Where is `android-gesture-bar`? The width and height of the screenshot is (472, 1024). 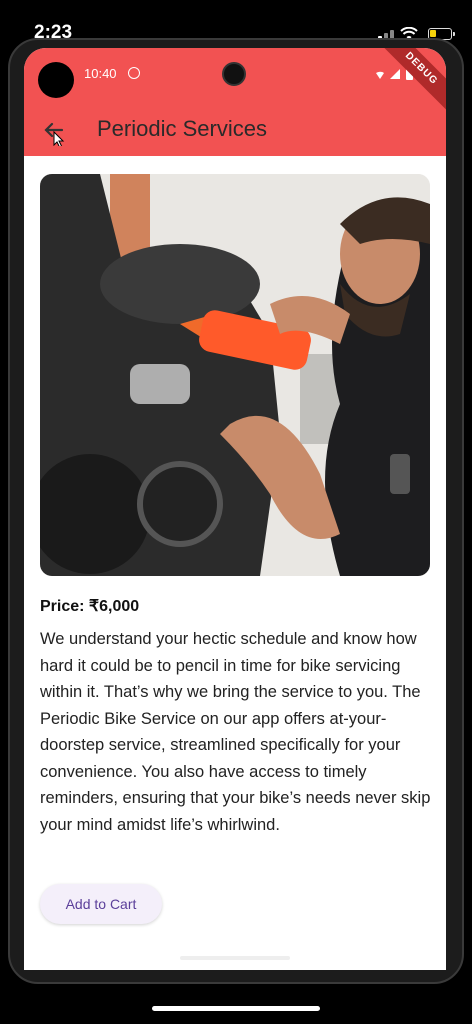
android-gesture-bar is located at coordinates (235, 958).